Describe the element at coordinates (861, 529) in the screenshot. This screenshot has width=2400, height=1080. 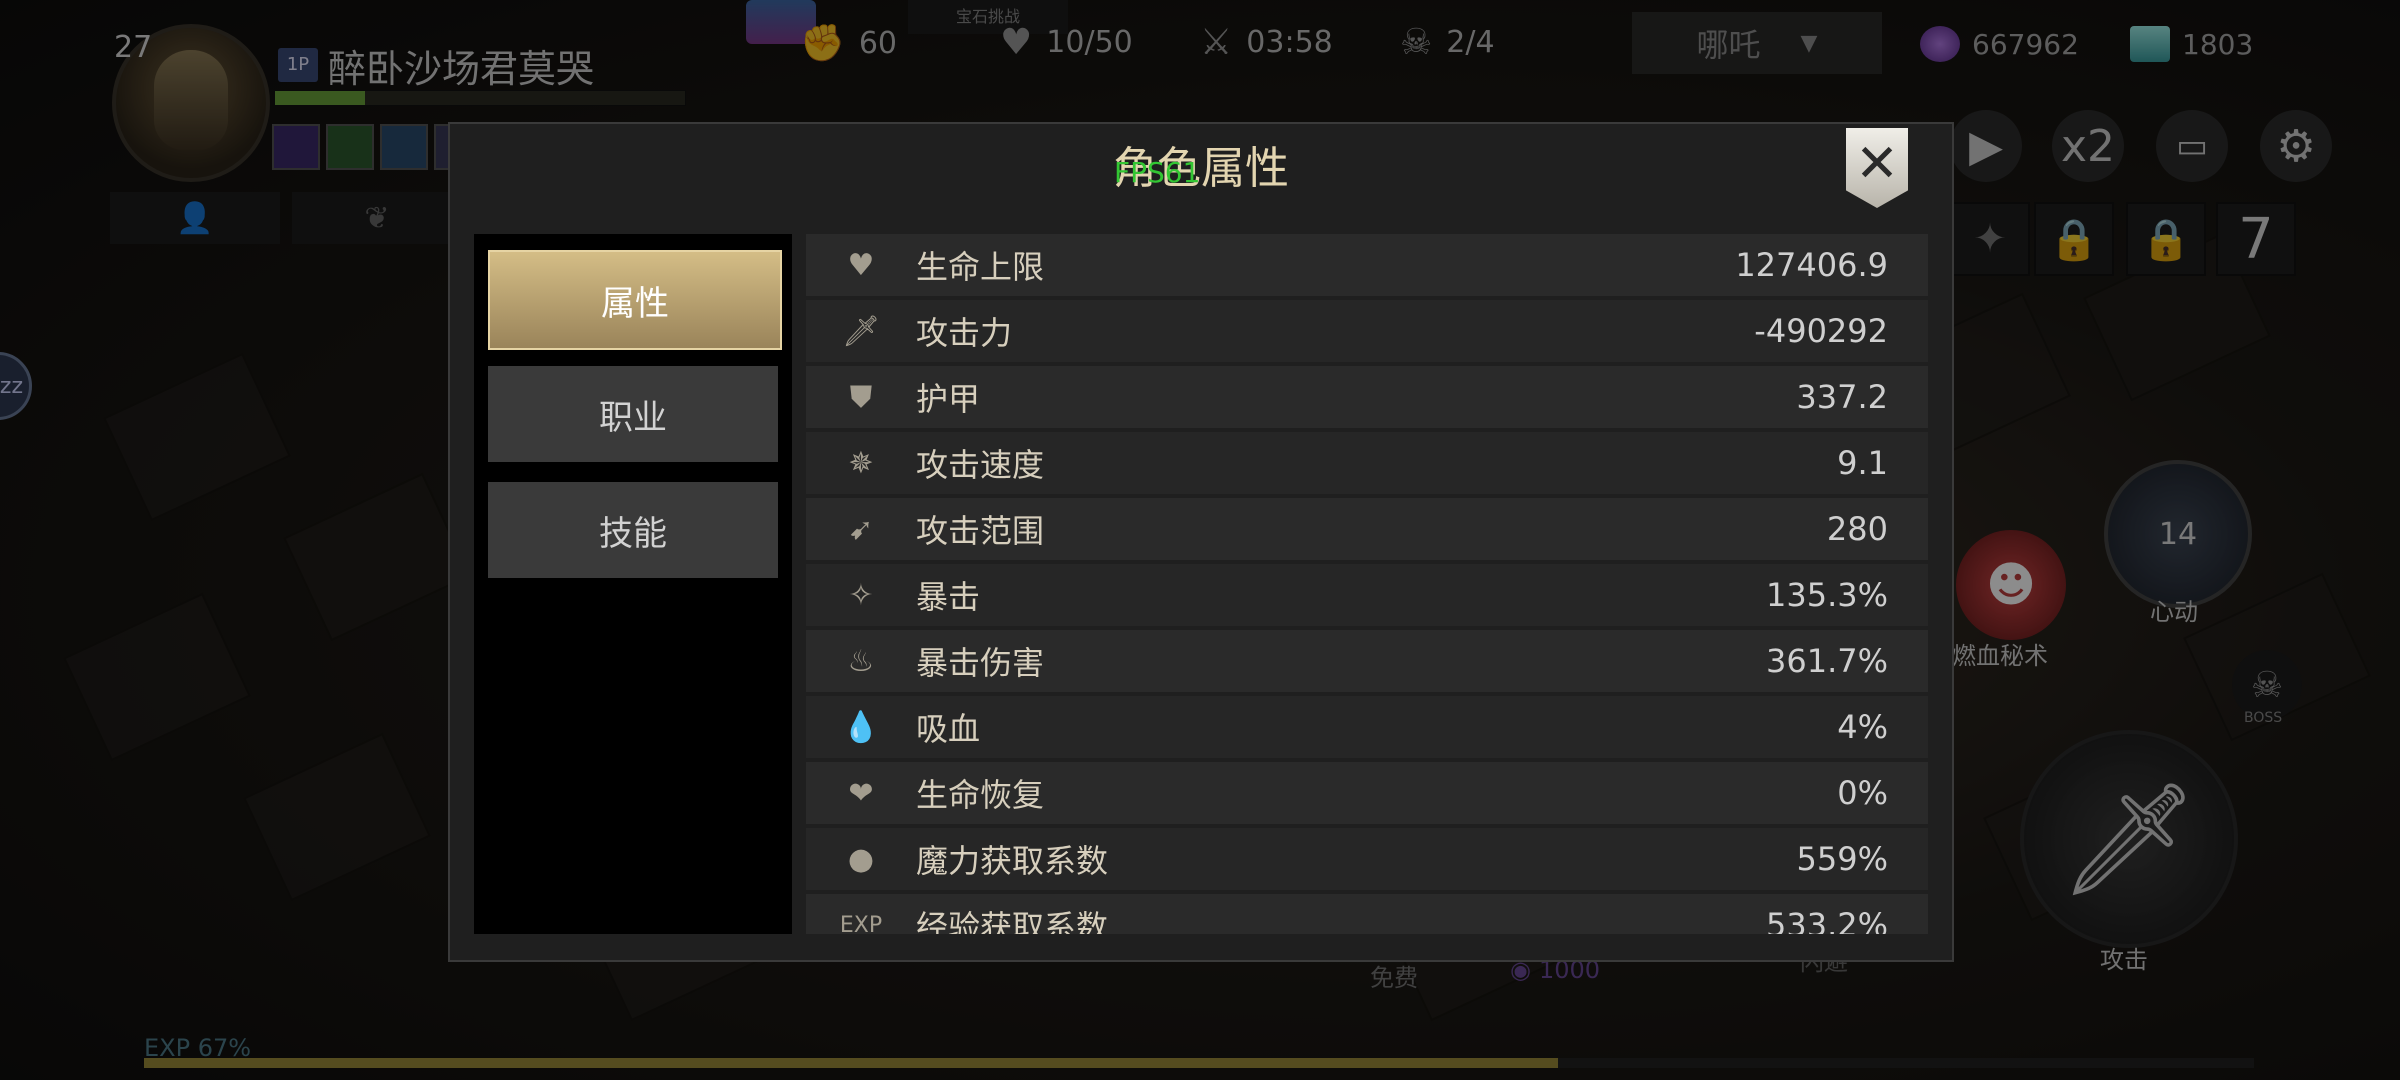
I see `arrow-icon: ➹` at that location.